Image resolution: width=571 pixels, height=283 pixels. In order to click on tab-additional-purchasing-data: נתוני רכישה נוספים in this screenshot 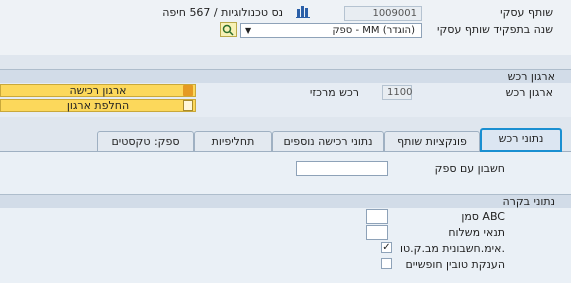, I will do `click(328, 141)`.